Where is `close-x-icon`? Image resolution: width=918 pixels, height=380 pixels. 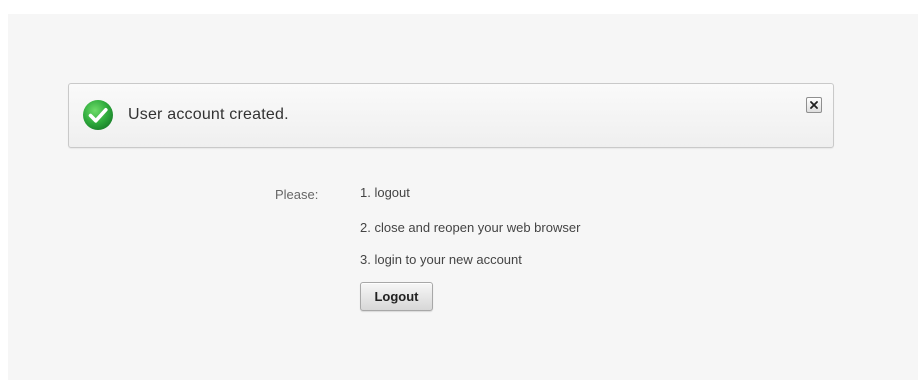
close-x-icon is located at coordinates (814, 105).